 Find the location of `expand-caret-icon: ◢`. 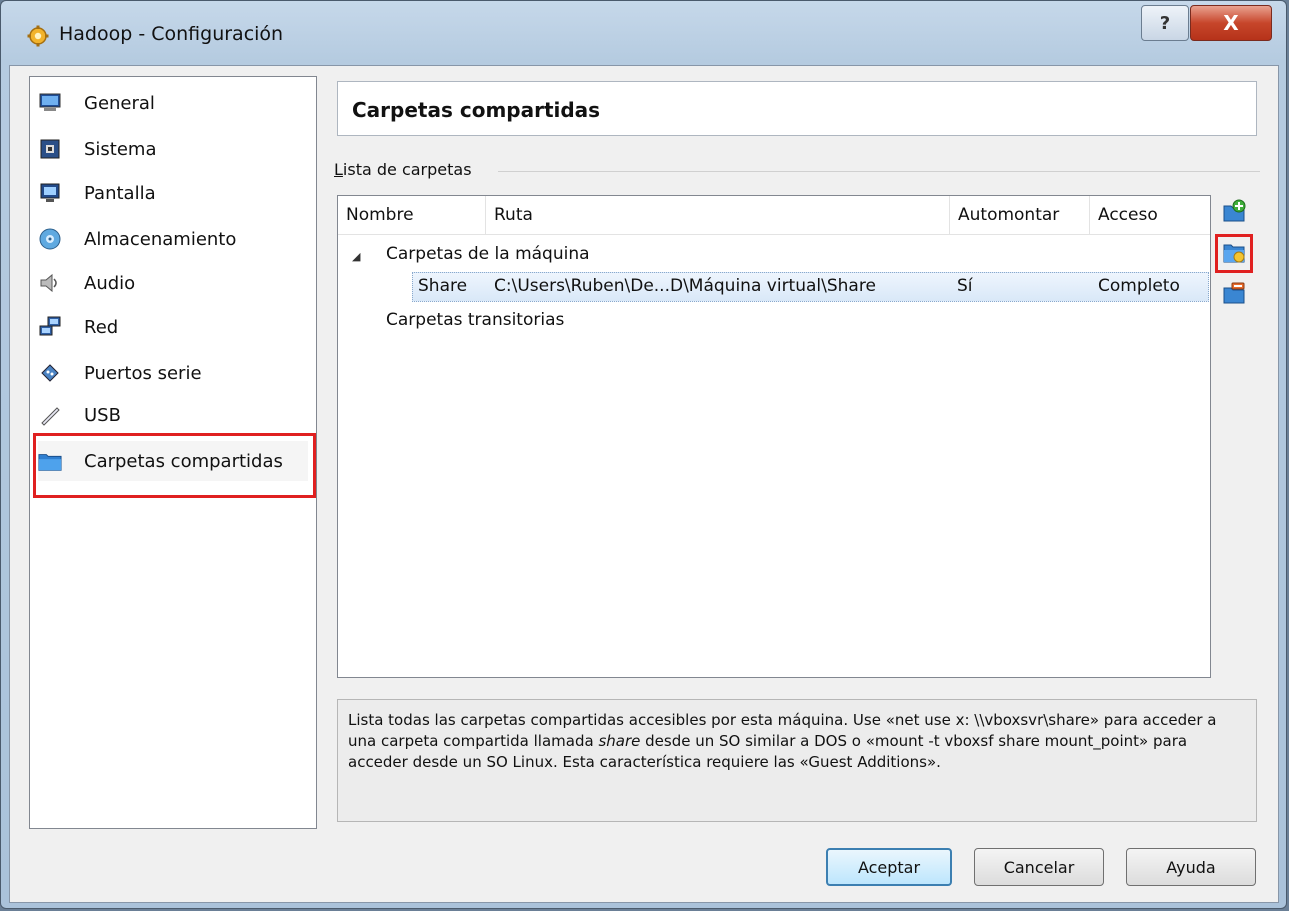

expand-caret-icon: ◢ is located at coordinates (356, 256).